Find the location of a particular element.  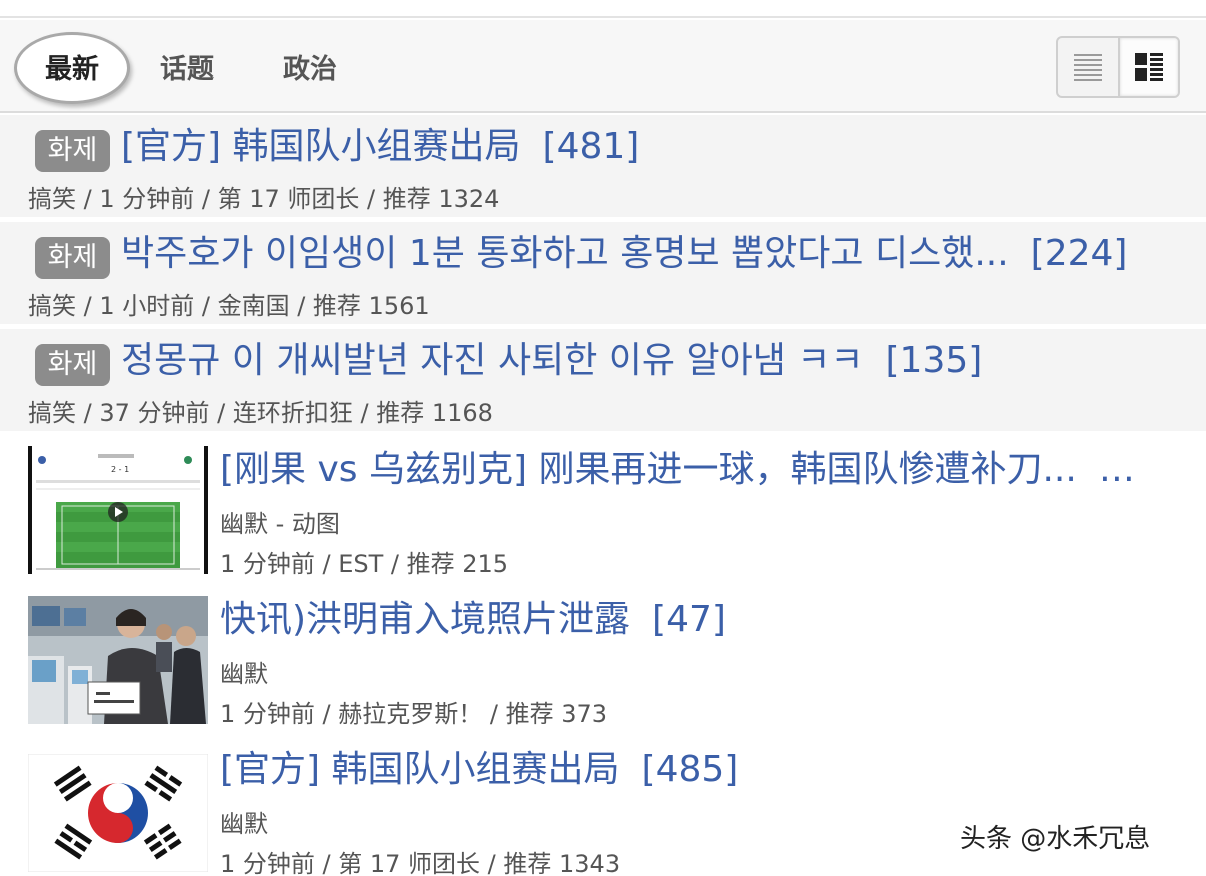

post-meta: 1 分钟前 / 赫拉克罗斯！ / 推荐 373 is located at coordinates (414, 714).